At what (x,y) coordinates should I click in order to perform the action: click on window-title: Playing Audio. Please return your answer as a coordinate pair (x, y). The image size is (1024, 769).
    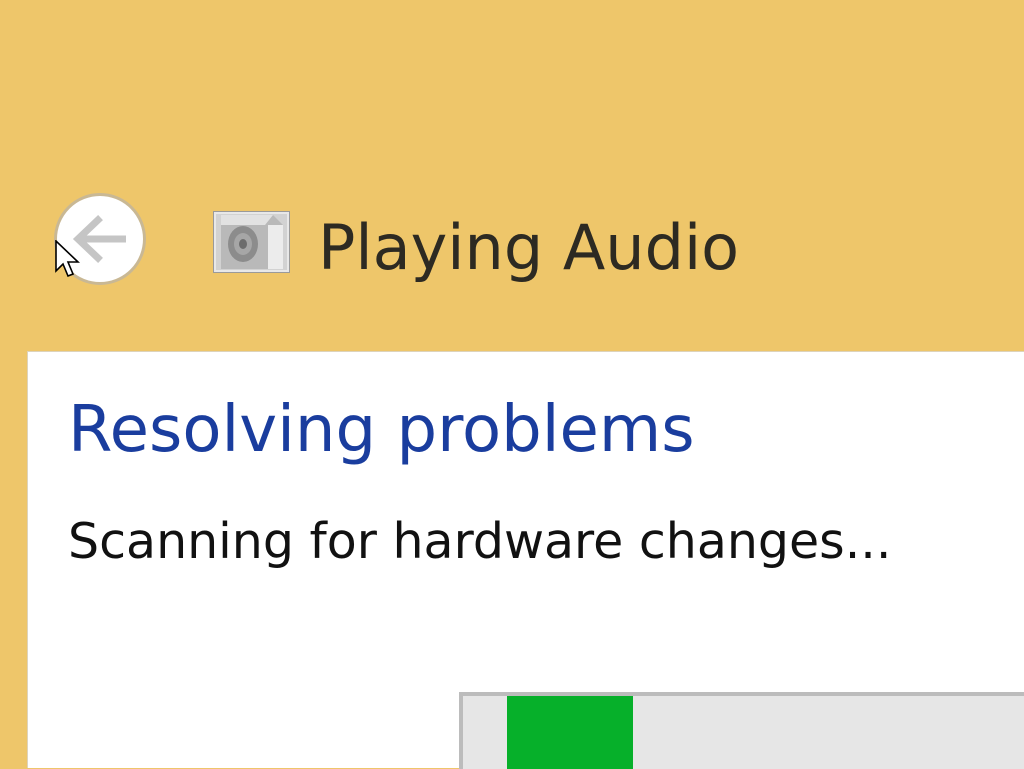
    Looking at the image, I should click on (529, 247).